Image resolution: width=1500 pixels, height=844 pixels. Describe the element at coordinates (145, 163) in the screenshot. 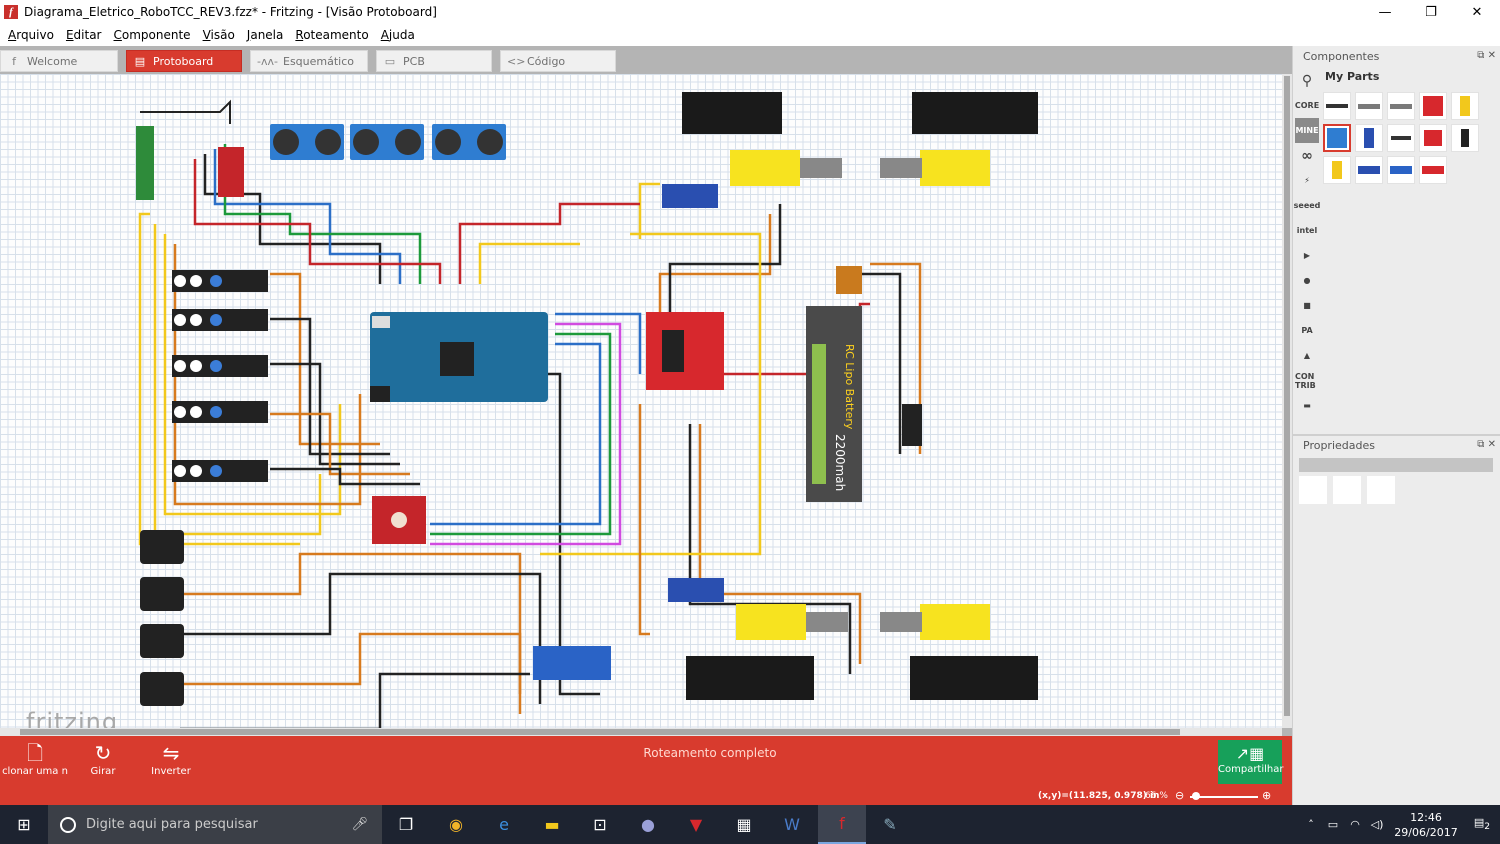

I see `rf-module` at that location.